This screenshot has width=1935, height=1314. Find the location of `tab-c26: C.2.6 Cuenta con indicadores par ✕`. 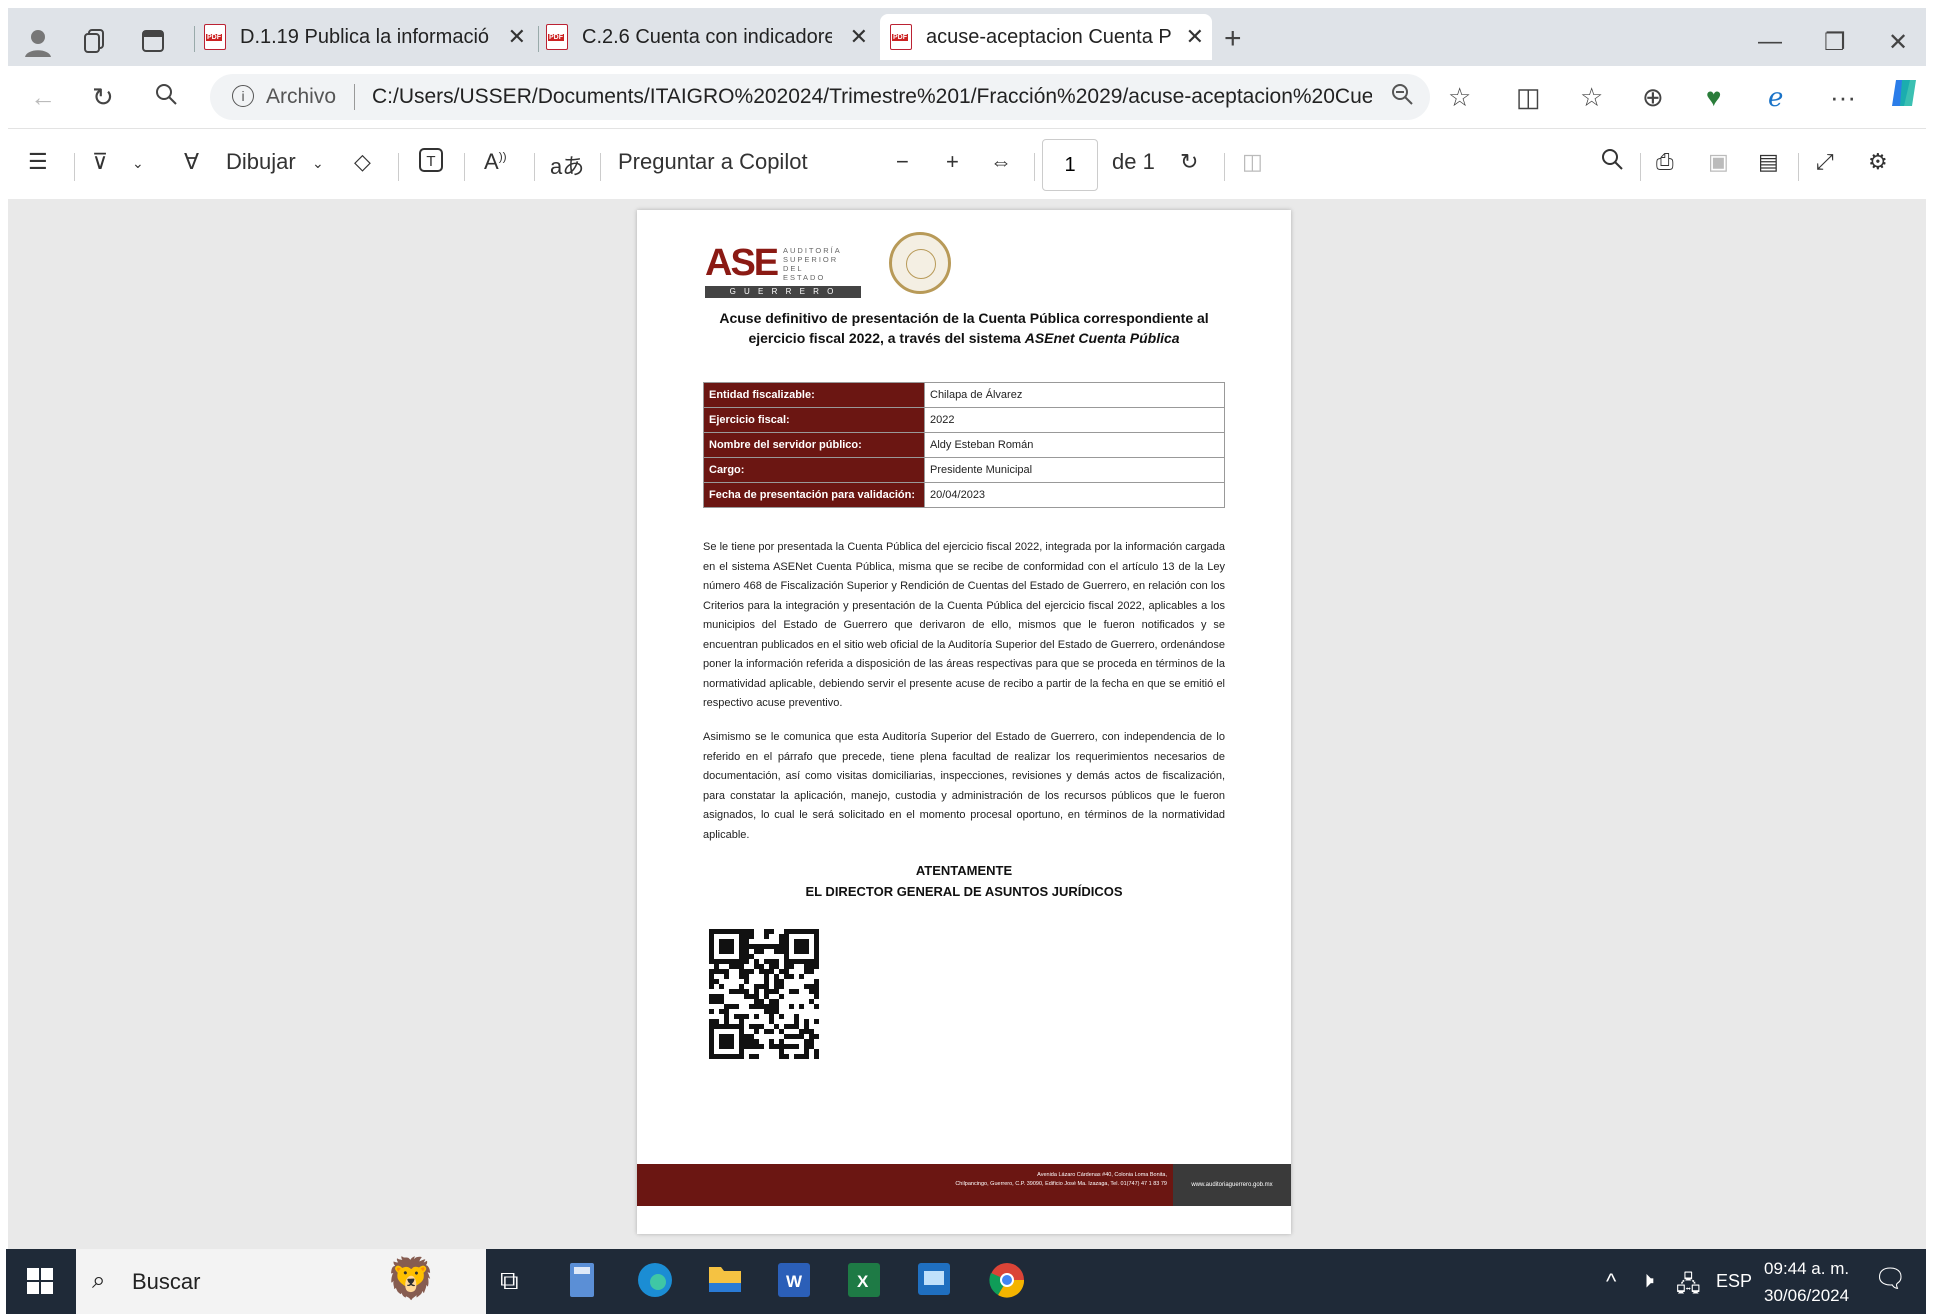

tab-c26: C.2.6 Cuenta con indicadores par ✕ is located at coordinates (711, 37).